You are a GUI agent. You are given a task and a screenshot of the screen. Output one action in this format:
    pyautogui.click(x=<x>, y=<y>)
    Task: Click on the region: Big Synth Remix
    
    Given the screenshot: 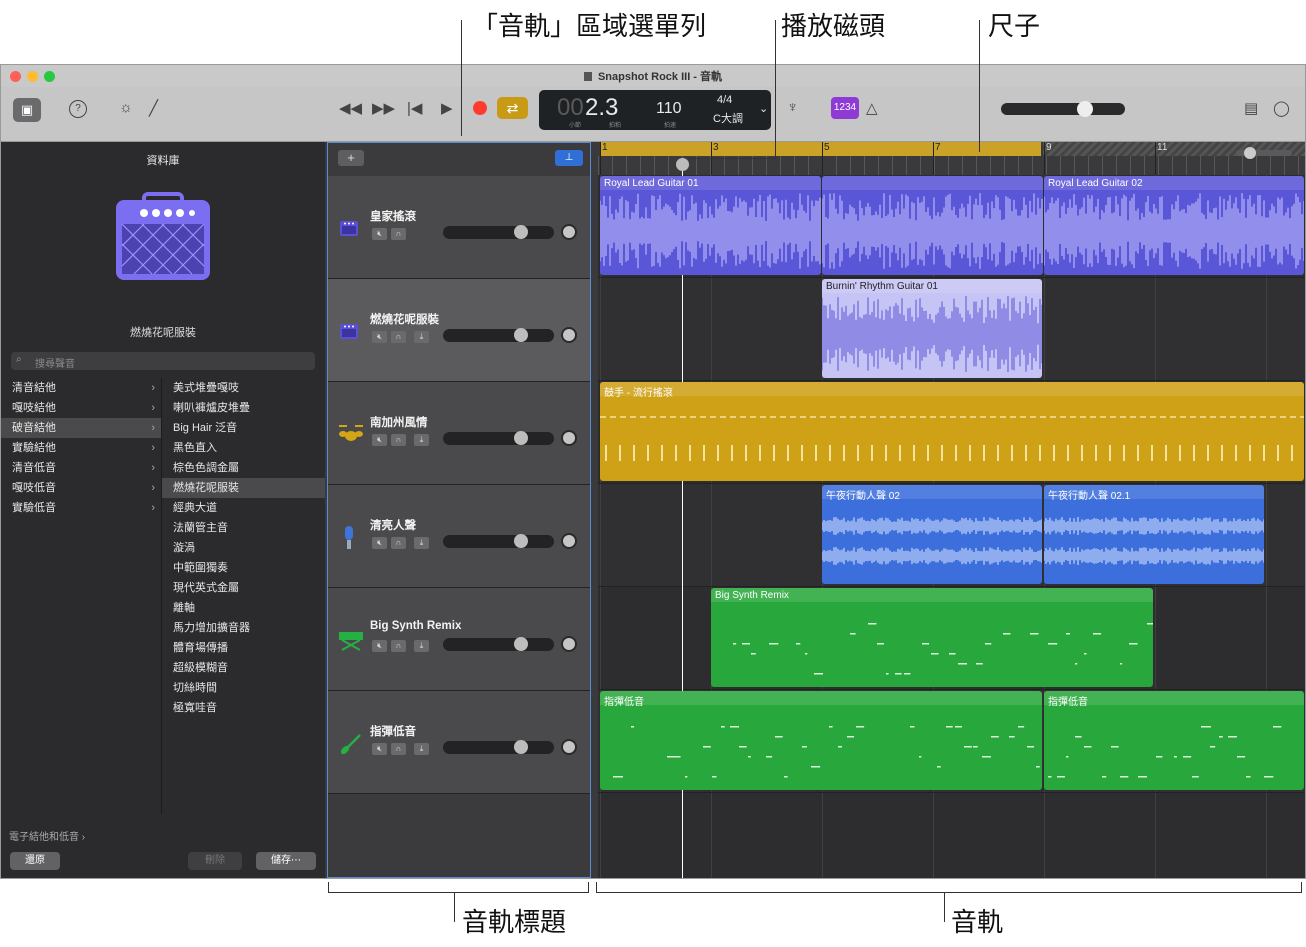 What is the action you would take?
    pyautogui.click(x=932, y=637)
    